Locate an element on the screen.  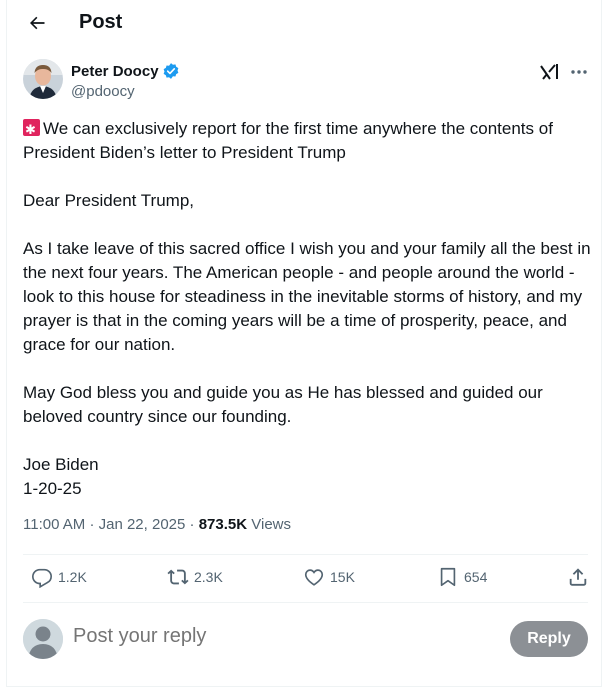
post-time: 11:00 AM is located at coordinates (54, 524).